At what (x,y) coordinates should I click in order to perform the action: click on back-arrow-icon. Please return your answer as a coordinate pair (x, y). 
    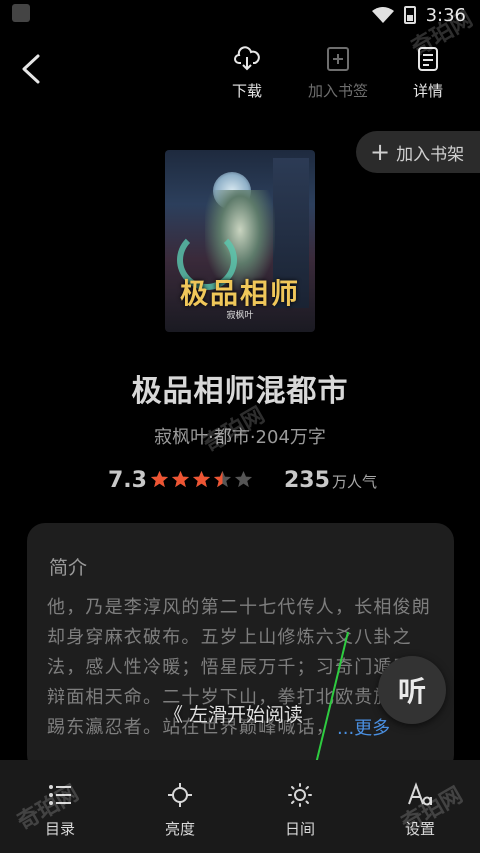
    Looking at the image, I should click on (32, 69).